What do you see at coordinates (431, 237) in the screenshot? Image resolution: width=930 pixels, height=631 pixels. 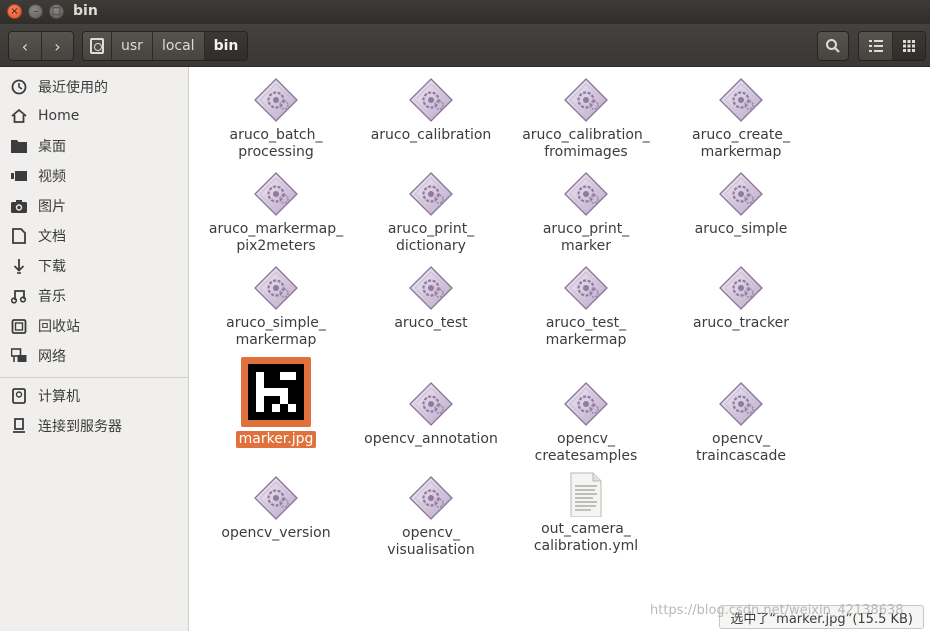 I see `file-name: aruco_print_ dictionary` at bounding box center [431, 237].